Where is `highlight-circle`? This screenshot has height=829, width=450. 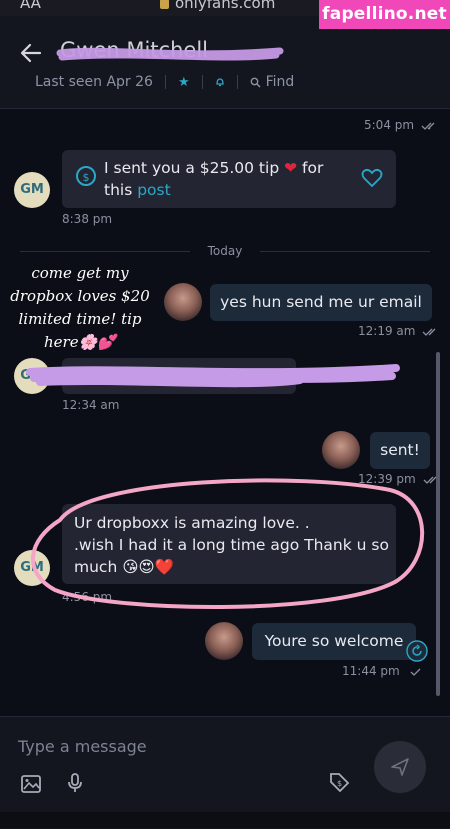
highlight-circle is located at coordinates (227, 544).